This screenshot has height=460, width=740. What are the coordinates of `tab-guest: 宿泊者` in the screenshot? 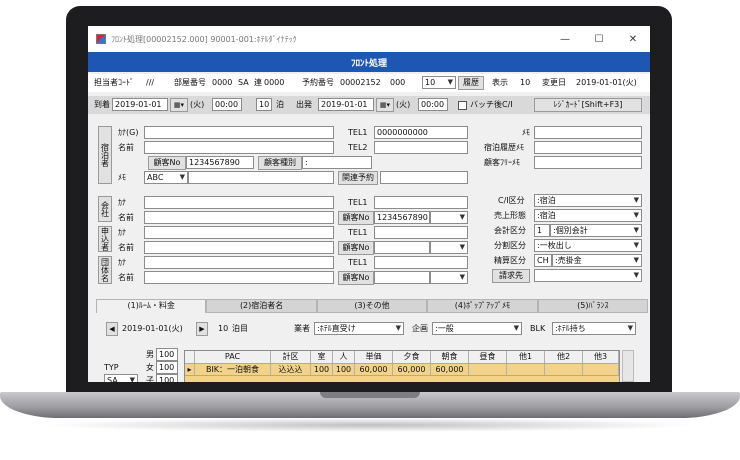 It's located at (105, 155).